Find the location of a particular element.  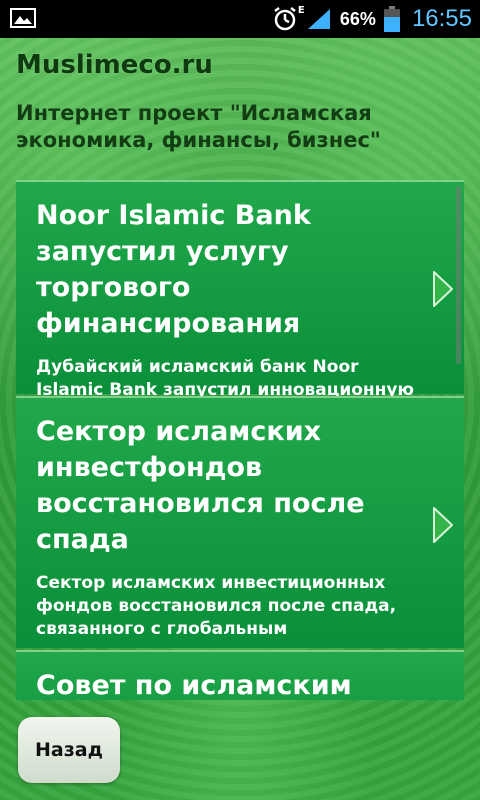

news-title: Совет по исламским is located at coordinates (194, 685).